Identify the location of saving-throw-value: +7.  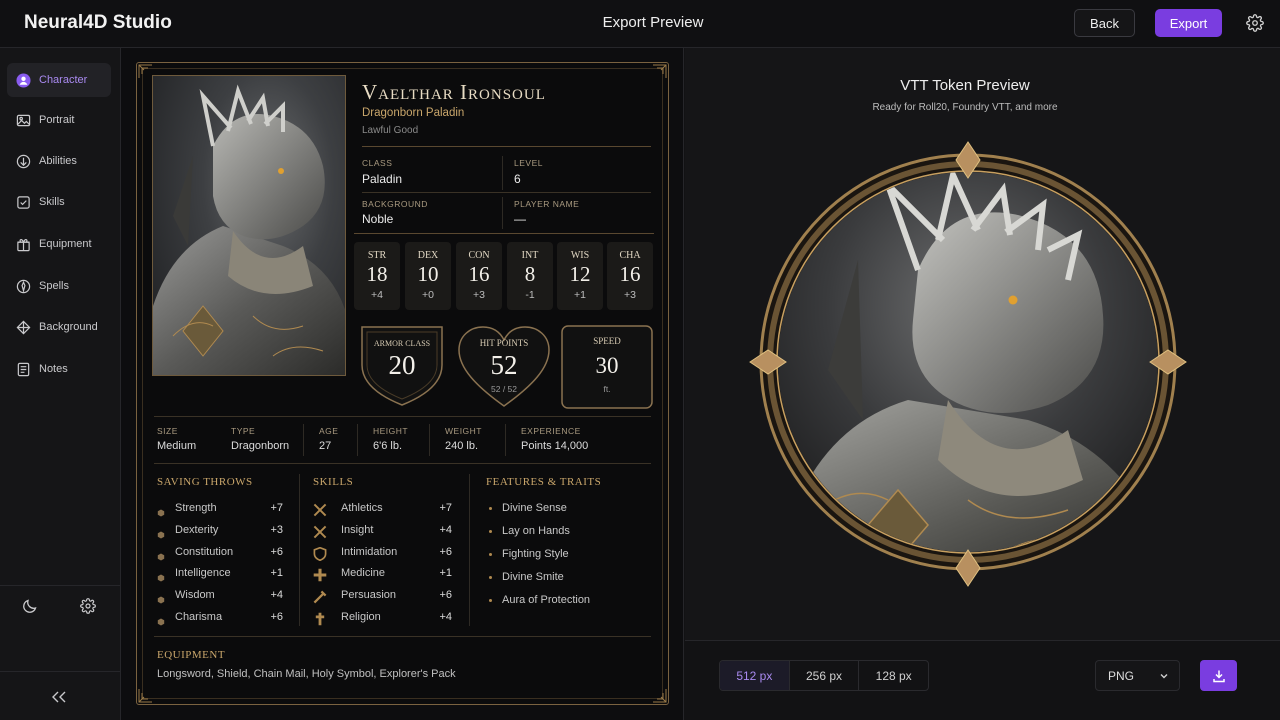
(276, 508).